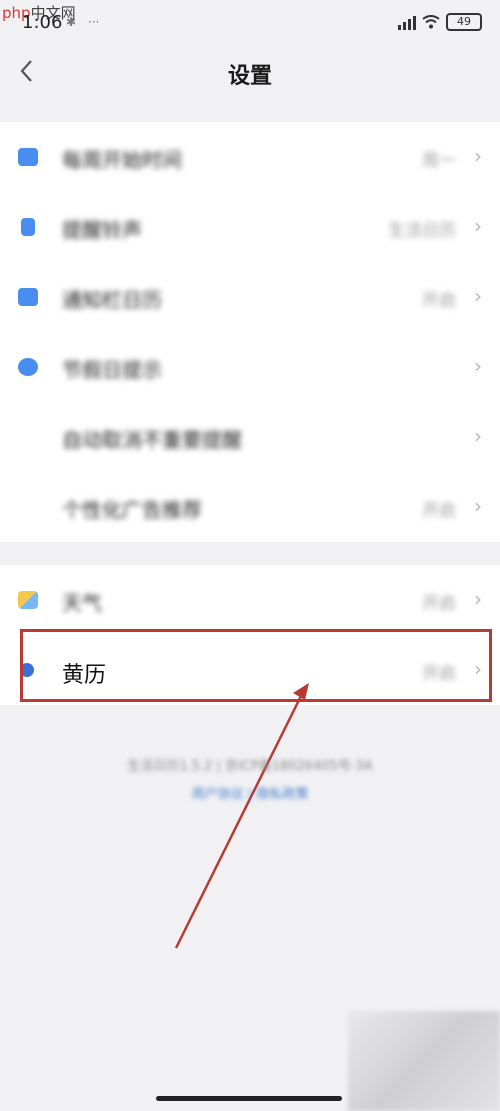 The height and width of the screenshot is (1111, 500). What do you see at coordinates (250, 792) in the screenshot?
I see `legal-links: 用户协议 | 隐私政策` at bounding box center [250, 792].